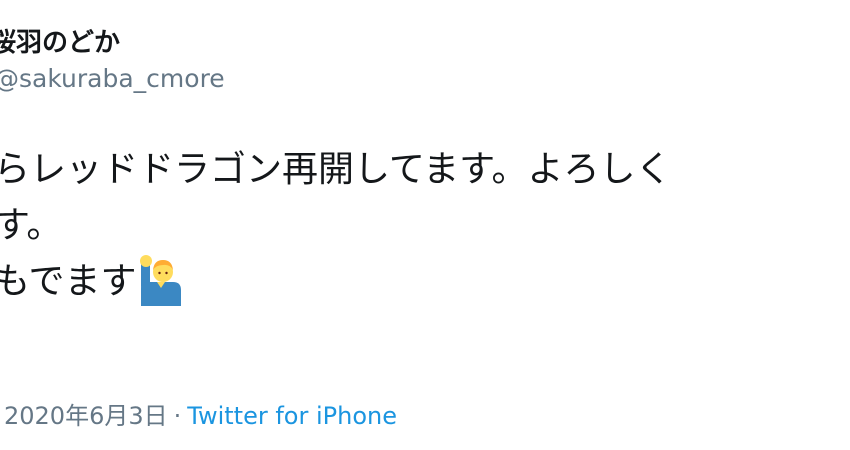  What do you see at coordinates (68, 281) in the screenshot?
I see `tweet-text-segment: もでます` at bounding box center [68, 281].